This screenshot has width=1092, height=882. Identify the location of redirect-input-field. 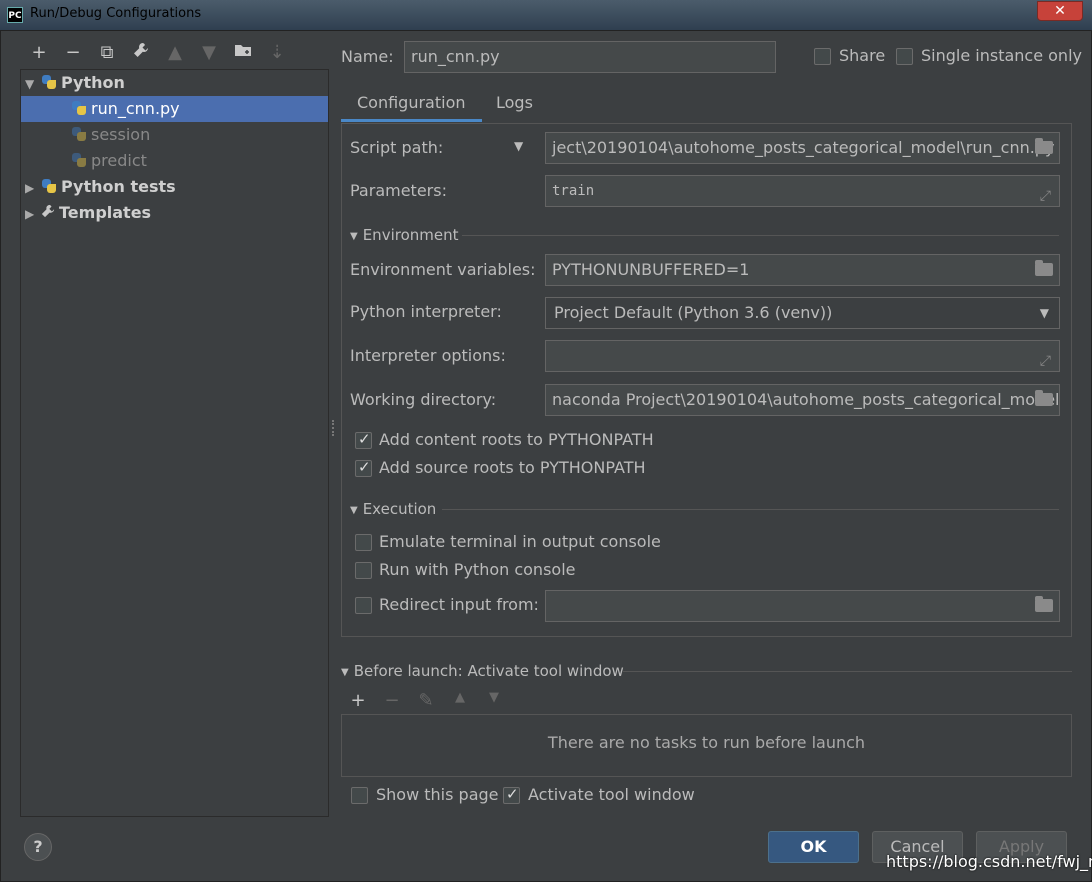
(802, 606).